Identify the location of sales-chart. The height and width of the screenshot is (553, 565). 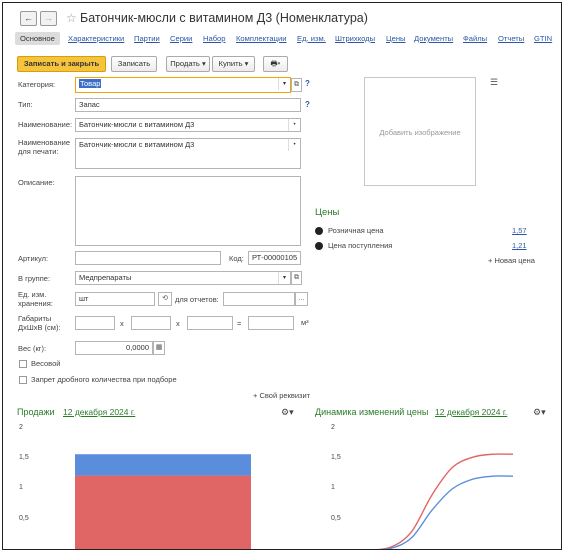
(163, 501).